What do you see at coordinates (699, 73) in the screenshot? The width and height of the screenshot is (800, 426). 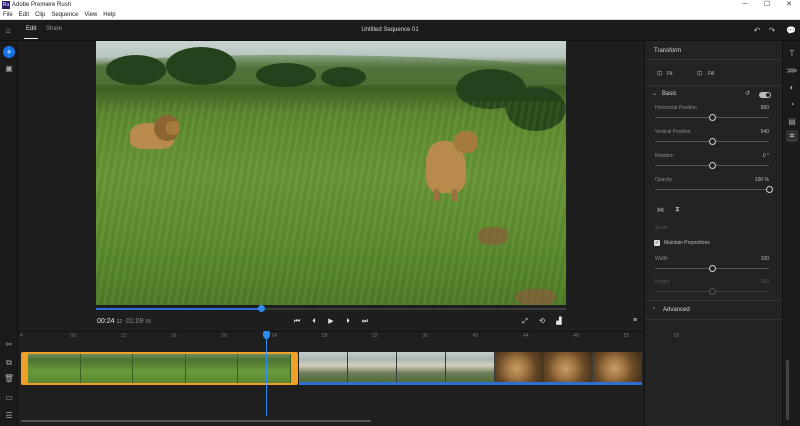 I see `fill-icon: ⊡` at bounding box center [699, 73].